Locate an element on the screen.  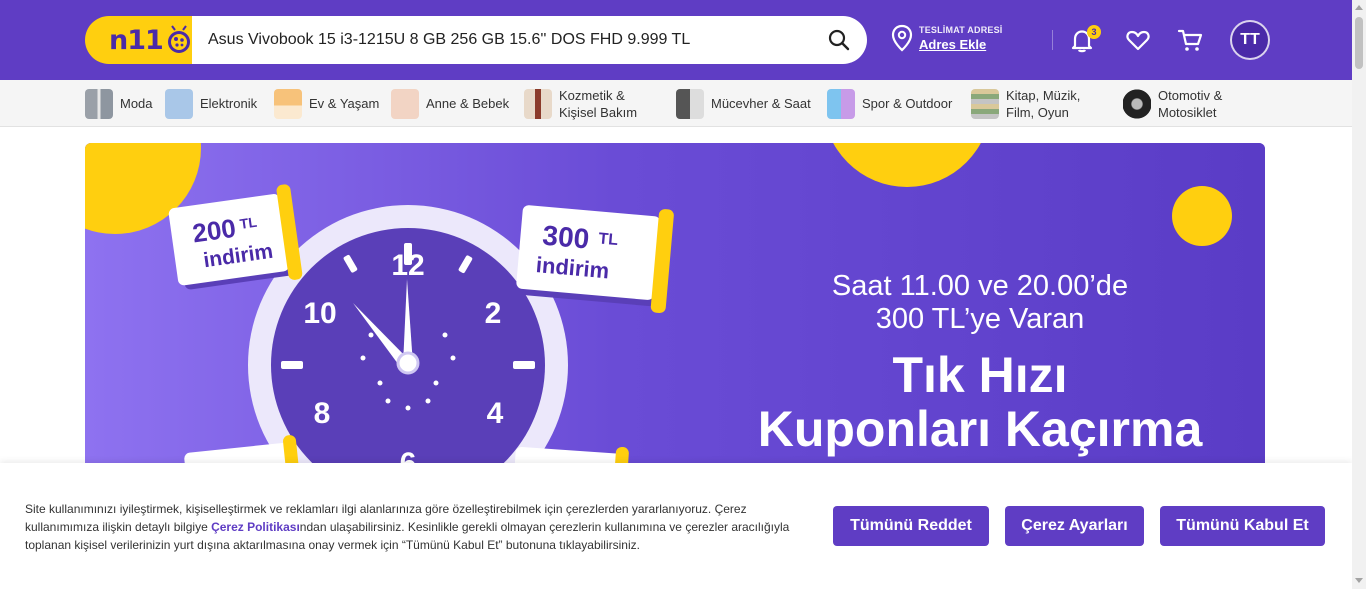
category-mucevher-saat: Mücevher & Saat is located at coordinates (743, 103).